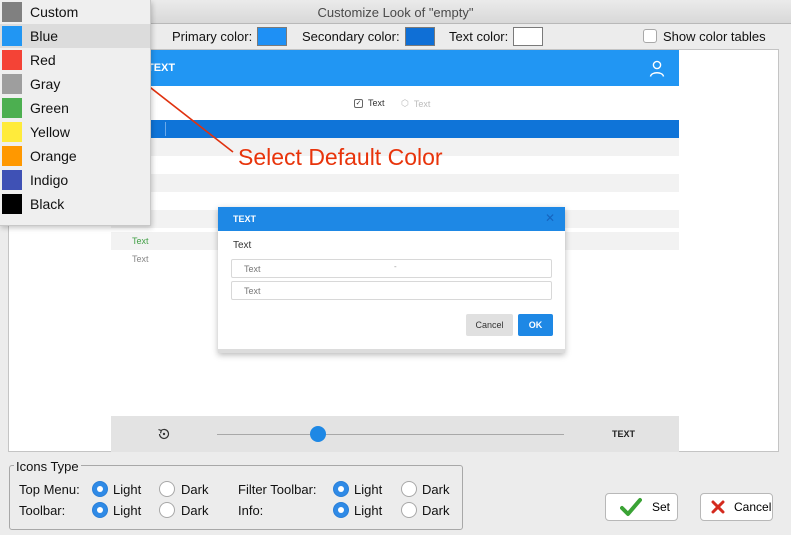 Image resolution: width=791 pixels, height=535 pixels. I want to click on menu-item-blue: Blue, so click(75, 36).